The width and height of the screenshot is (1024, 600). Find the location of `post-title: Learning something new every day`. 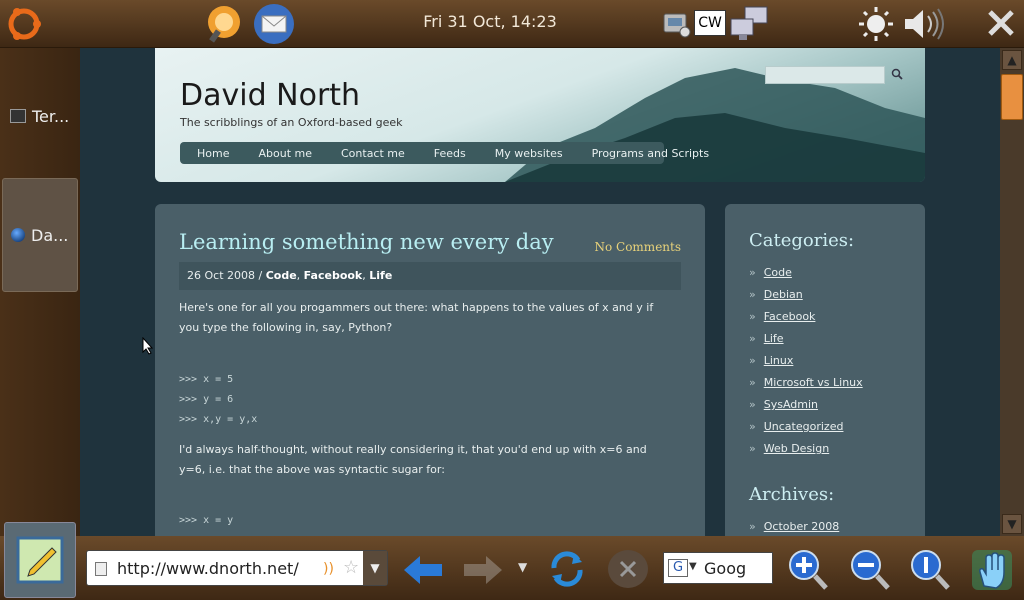

post-title: Learning something new every day is located at coordinates (366, 242).